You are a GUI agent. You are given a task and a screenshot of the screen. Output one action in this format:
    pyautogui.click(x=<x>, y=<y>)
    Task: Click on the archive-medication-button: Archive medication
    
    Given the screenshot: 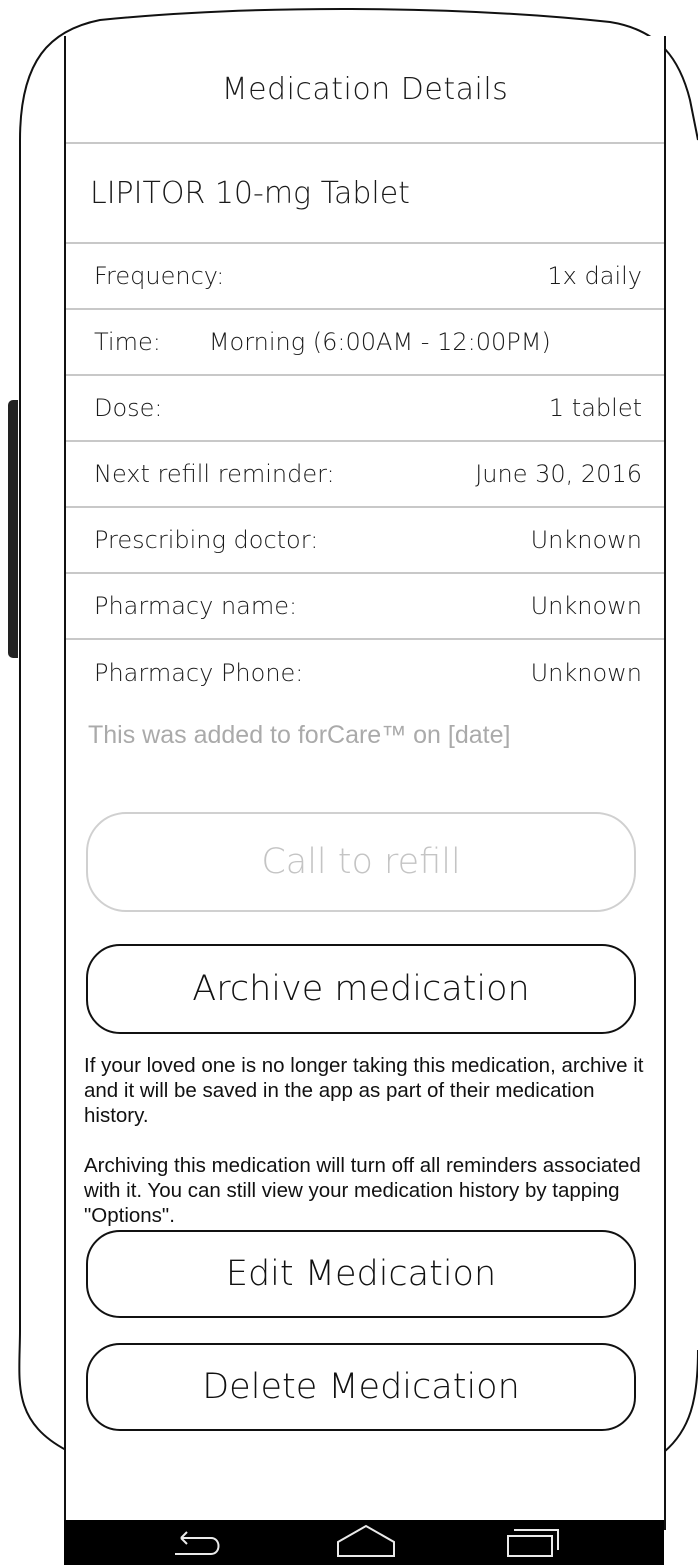 What is the action you would take?
    pyautogui.click(x=361, y=989)
    